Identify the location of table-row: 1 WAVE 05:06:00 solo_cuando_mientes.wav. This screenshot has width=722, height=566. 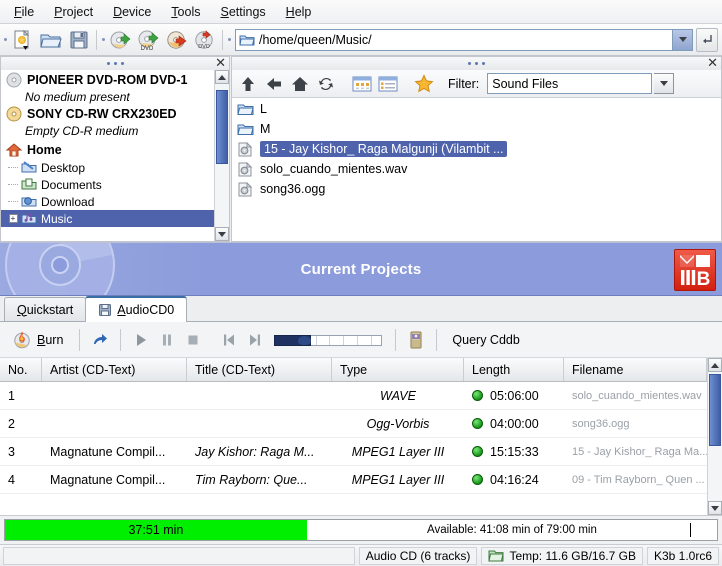
(353, 396).